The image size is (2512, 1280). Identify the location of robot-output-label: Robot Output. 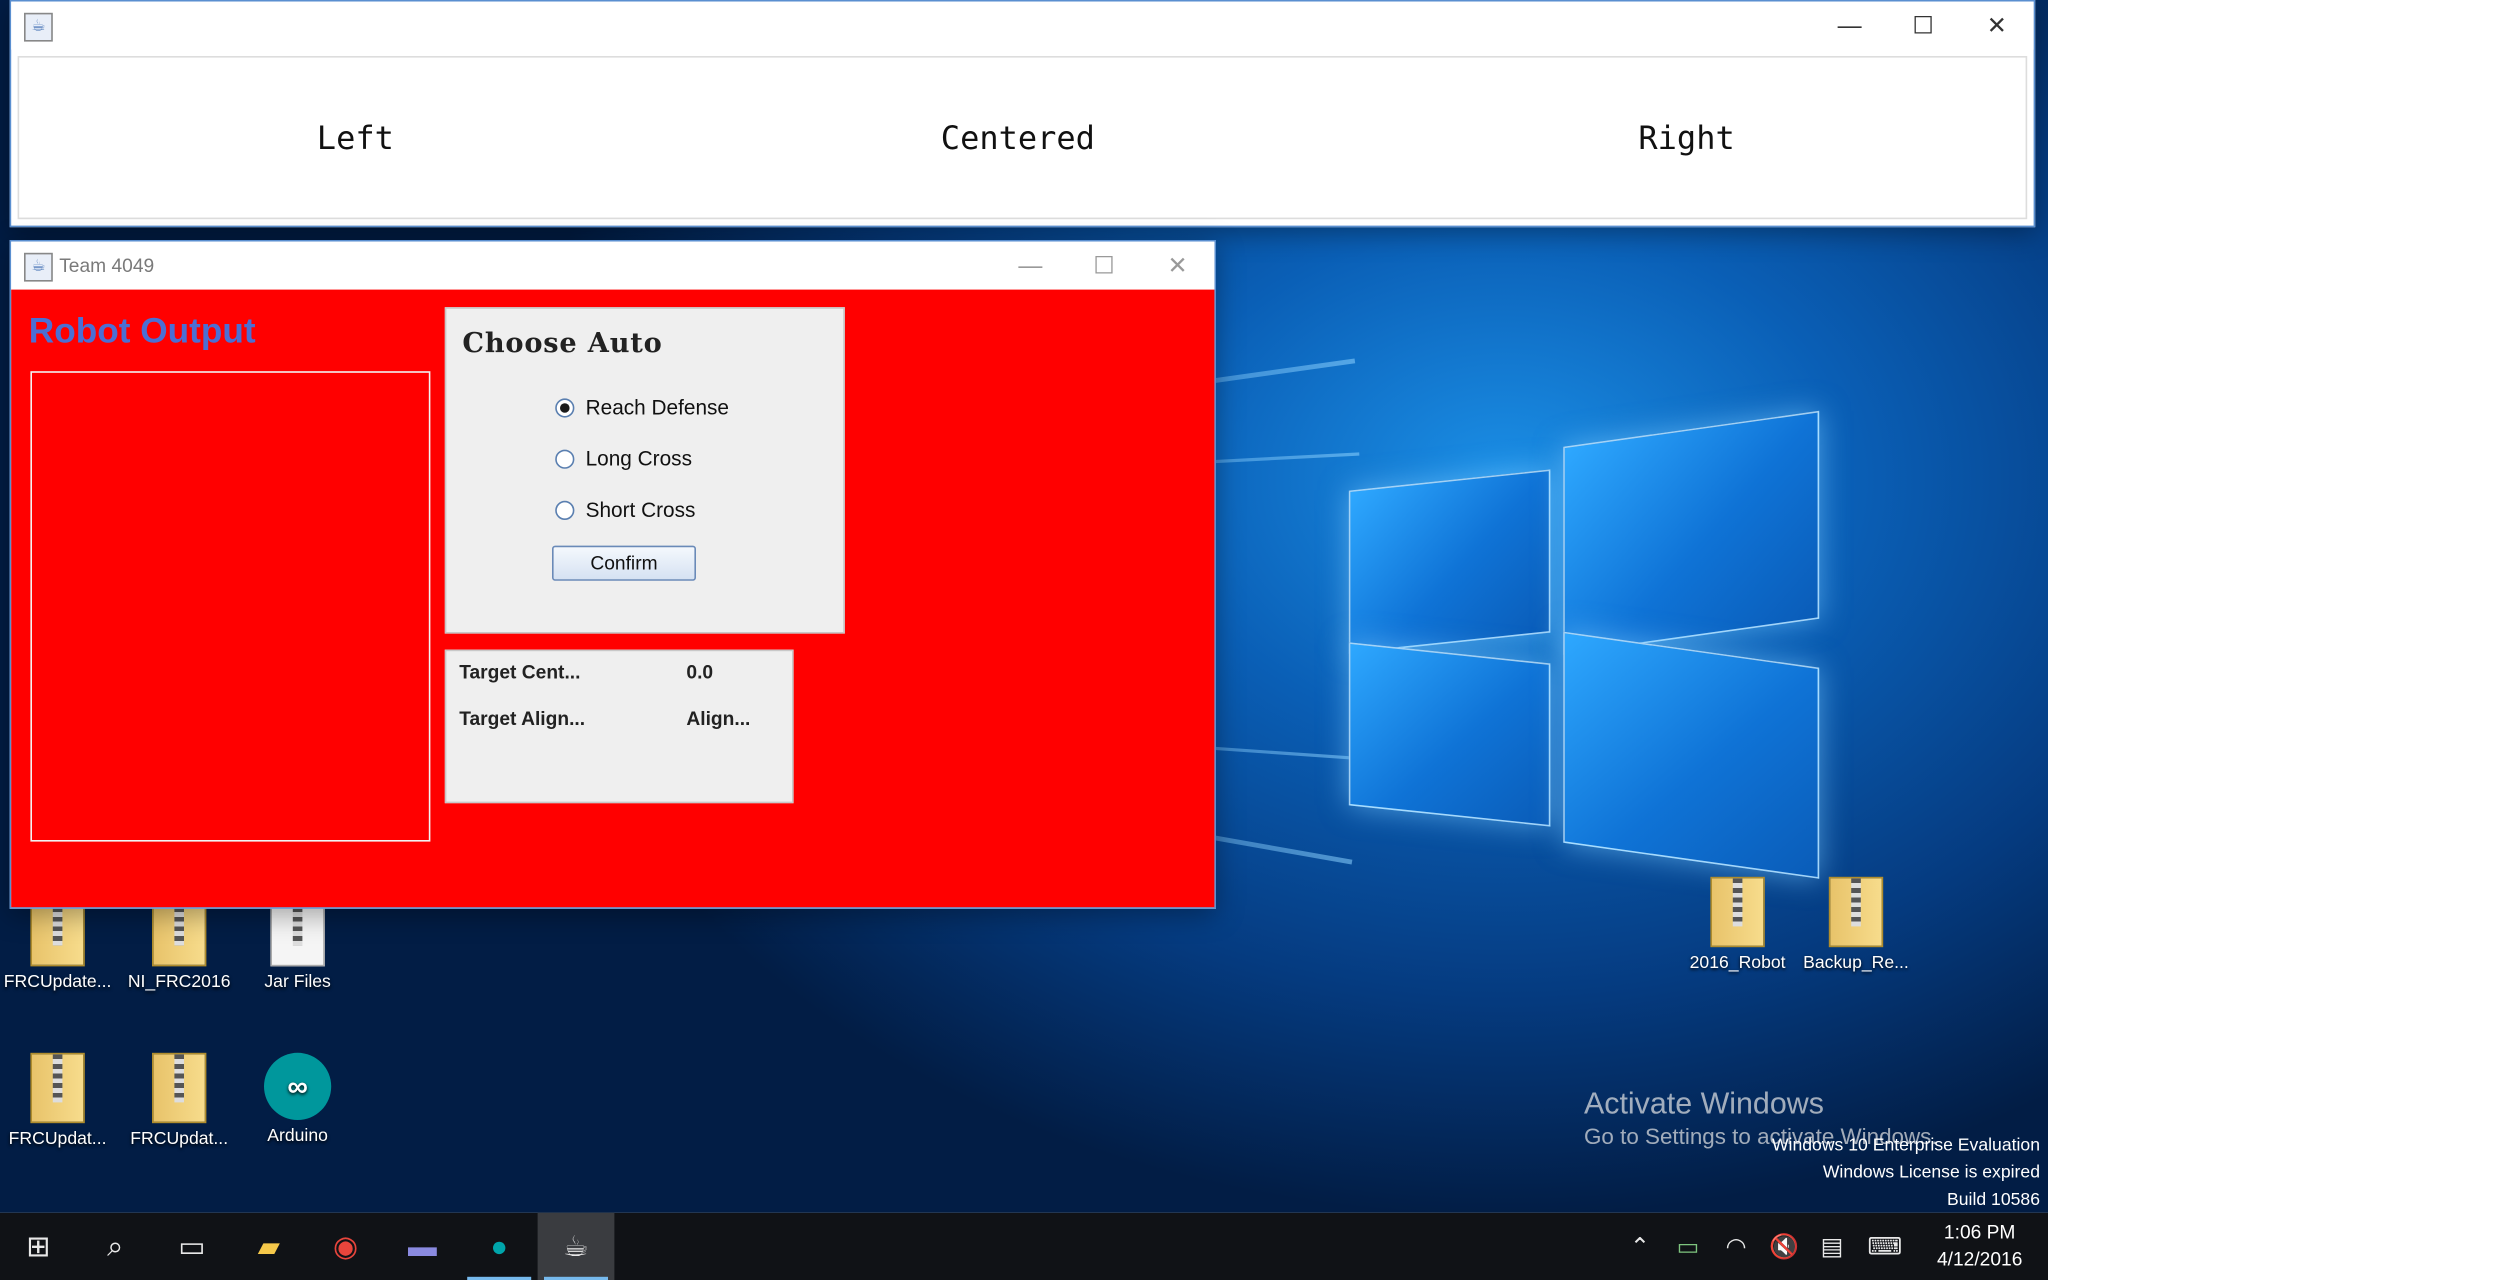
(142, 330).